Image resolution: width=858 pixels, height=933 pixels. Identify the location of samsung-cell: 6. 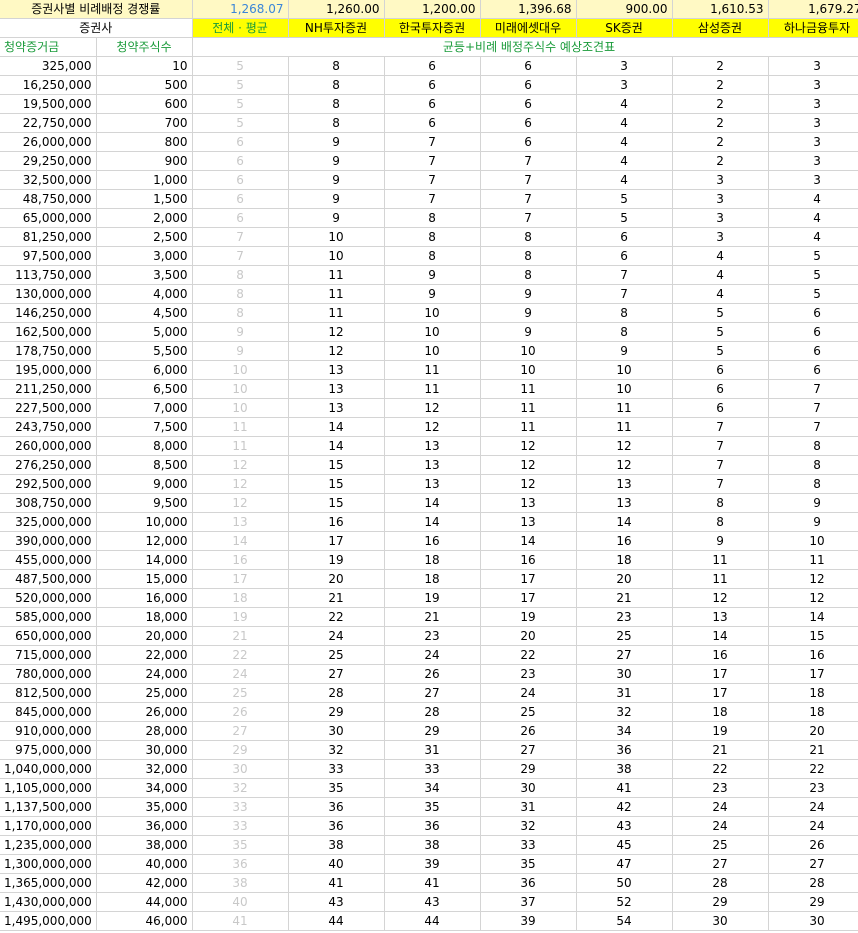
(720, 389).